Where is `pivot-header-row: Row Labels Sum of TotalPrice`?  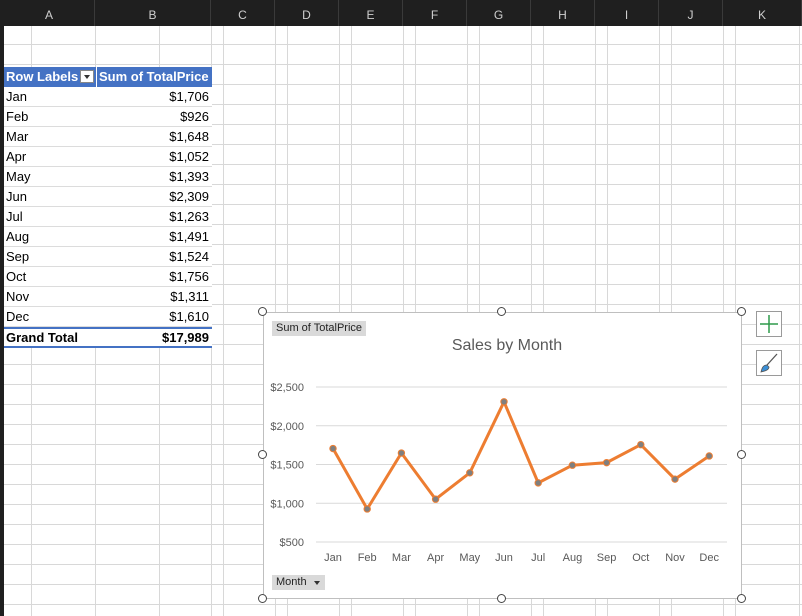 pivot-header-row: Row Labels Sum of TotalPrice is located at coordinates (108, 77).